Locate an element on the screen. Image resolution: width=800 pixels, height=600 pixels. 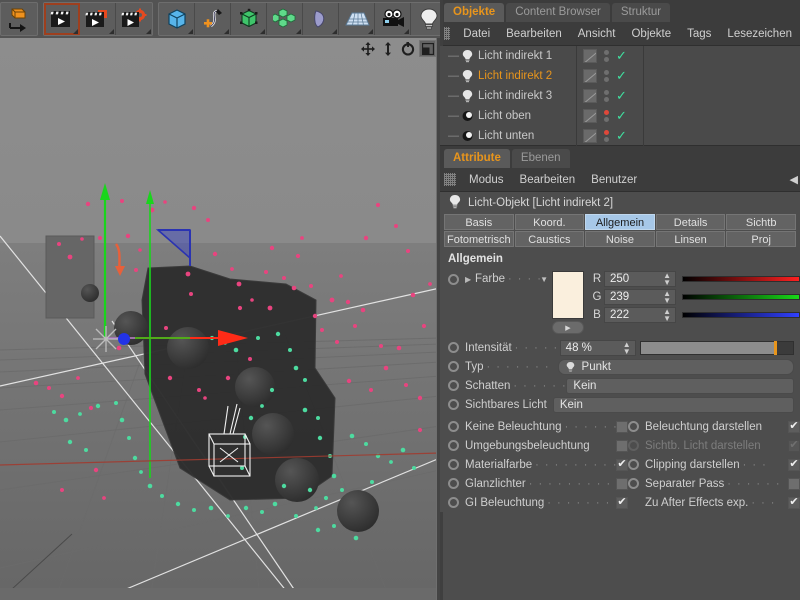
clapperboard-gear-render-icon is located at coordinates (134, 19).